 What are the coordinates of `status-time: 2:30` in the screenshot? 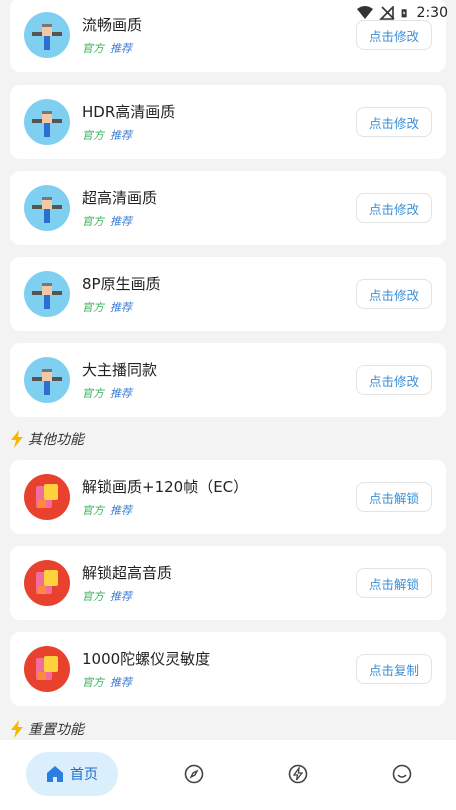 It's located at (432, 13).